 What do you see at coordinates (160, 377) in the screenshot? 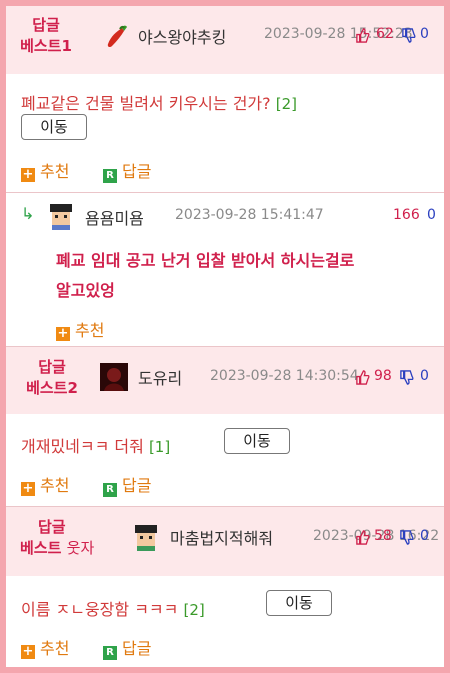
I see `nickname: 도유리` at bounding box center [160, 377].